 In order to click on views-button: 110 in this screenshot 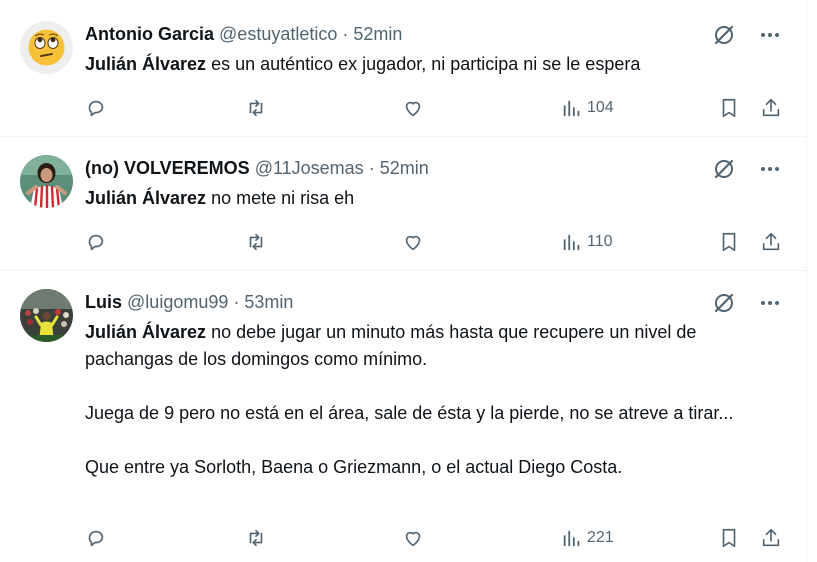, I will do `click(587, 242)`.